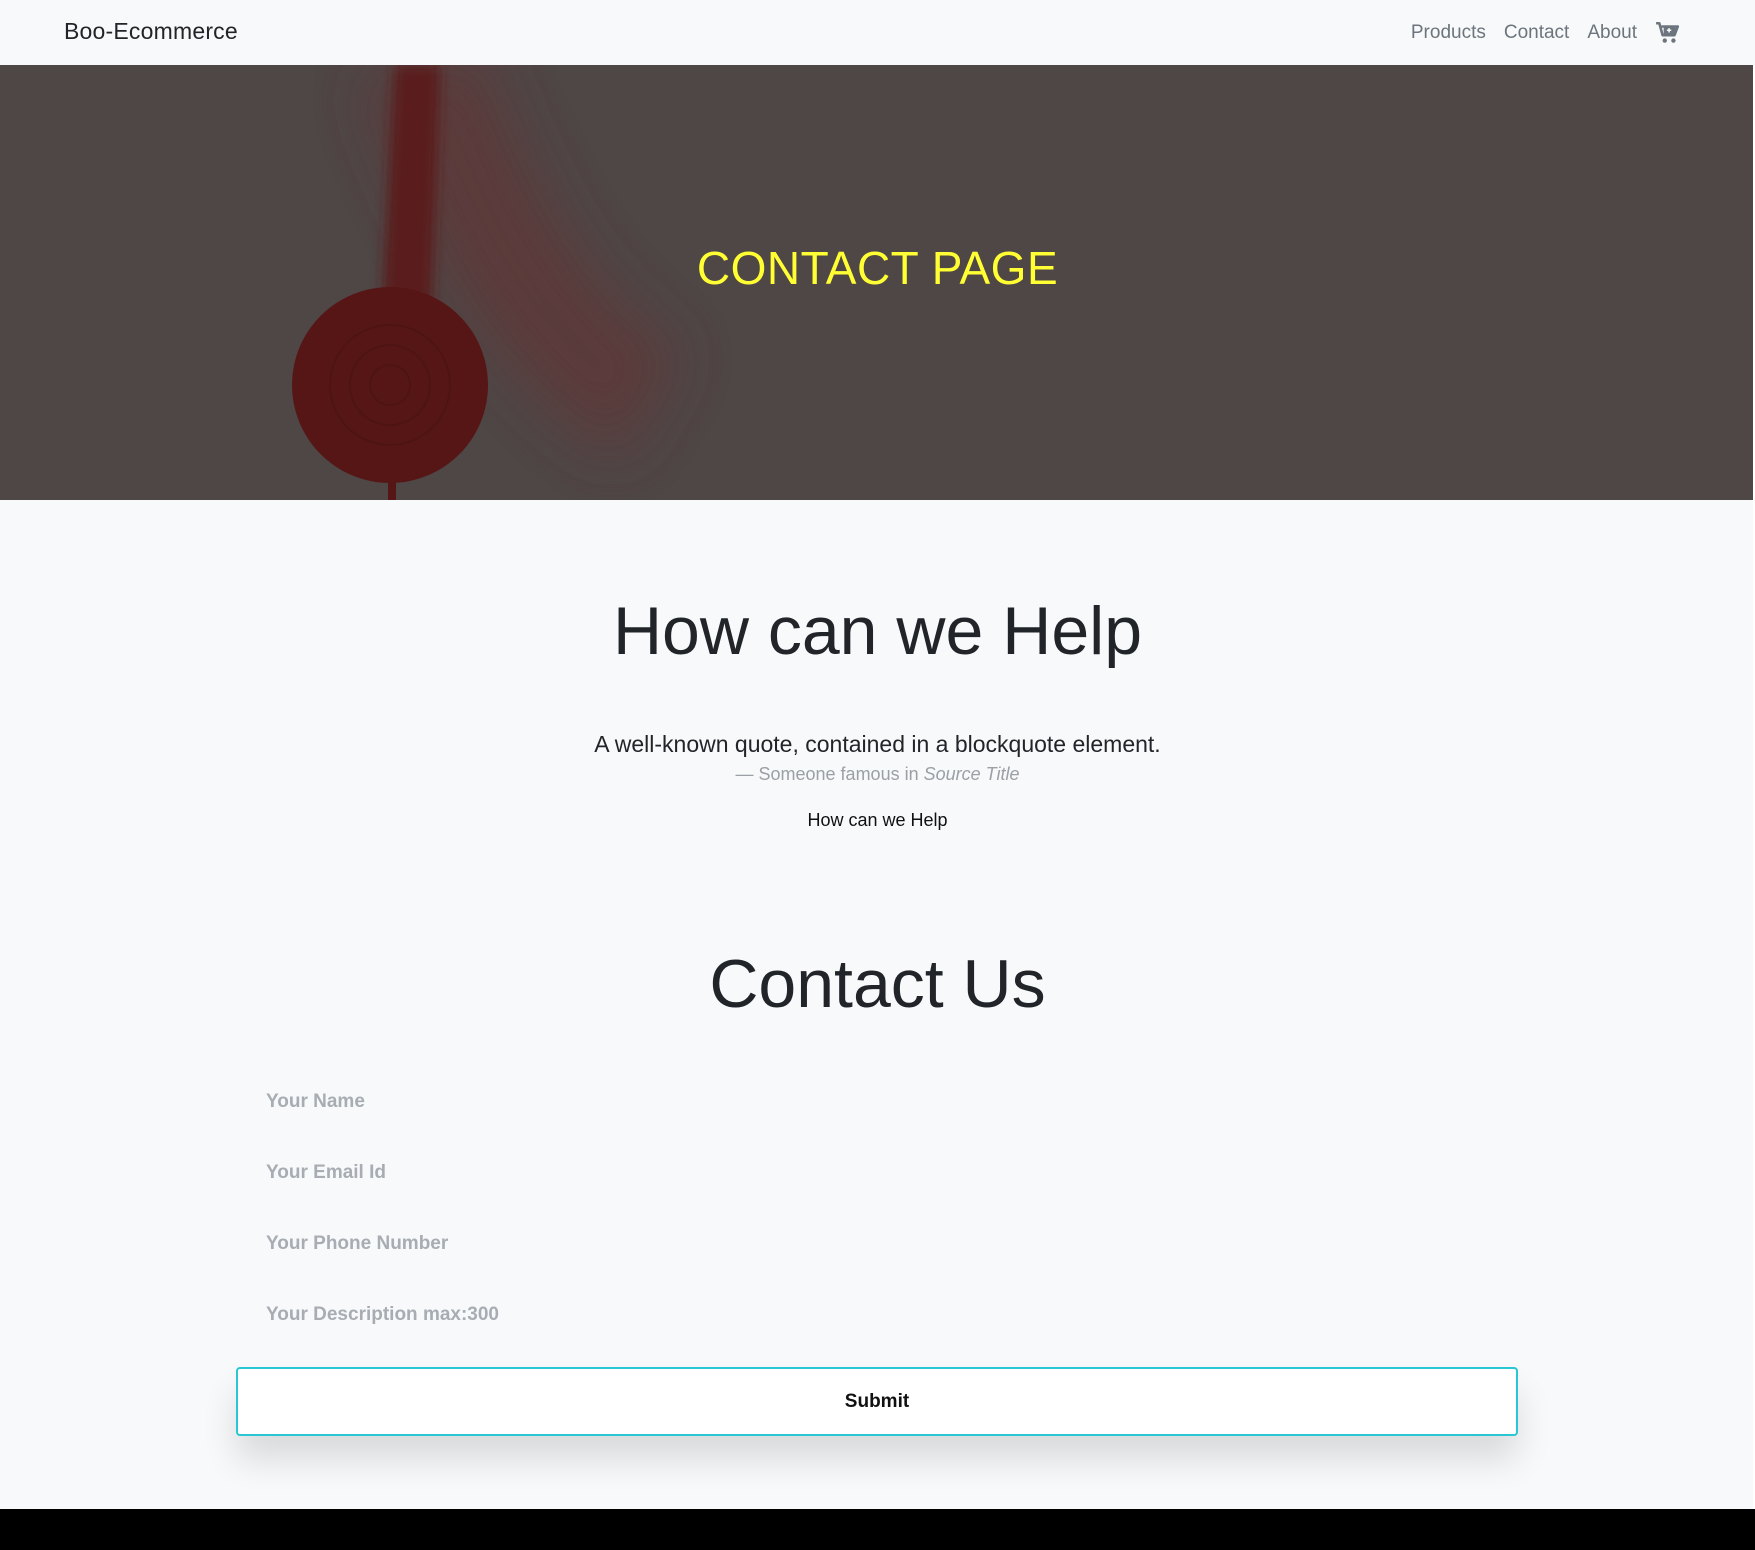  What do you see at coordinates (151, 31) in the screenshot?
I see `brand-logo: Boo-Ecommerce` at bounding box center [151, 31].